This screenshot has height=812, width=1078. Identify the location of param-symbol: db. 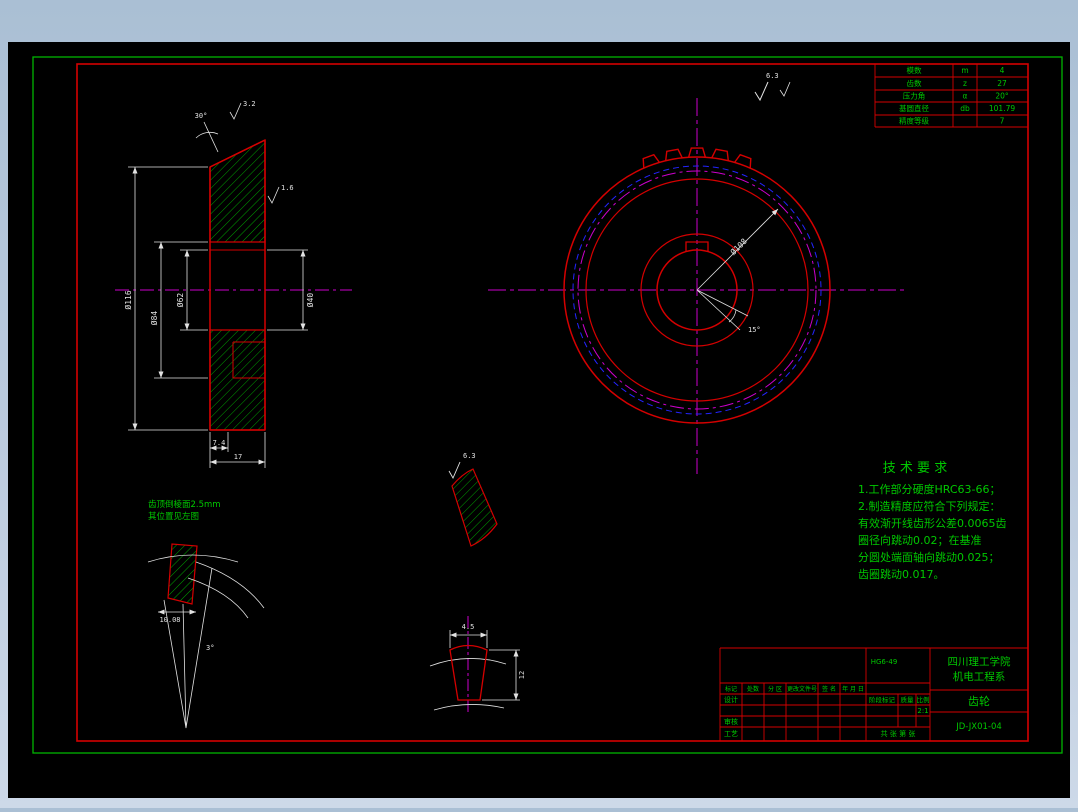
(965, 108).